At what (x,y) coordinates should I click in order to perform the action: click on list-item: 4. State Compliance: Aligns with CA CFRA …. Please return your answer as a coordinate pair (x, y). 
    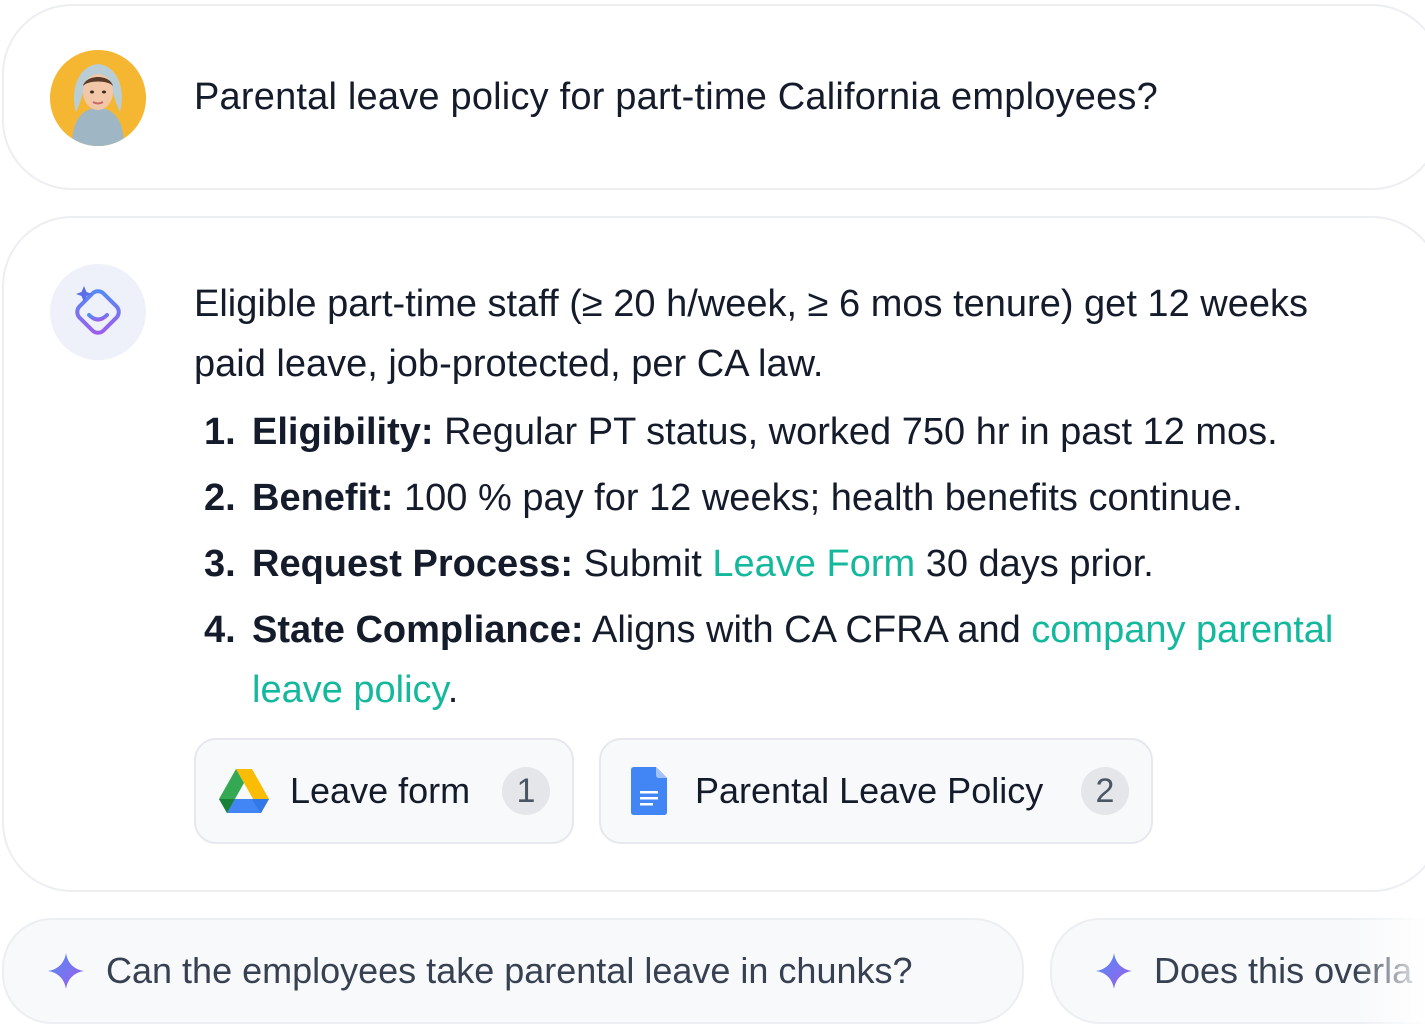
    Looking at the image, I should click on (799, 660).